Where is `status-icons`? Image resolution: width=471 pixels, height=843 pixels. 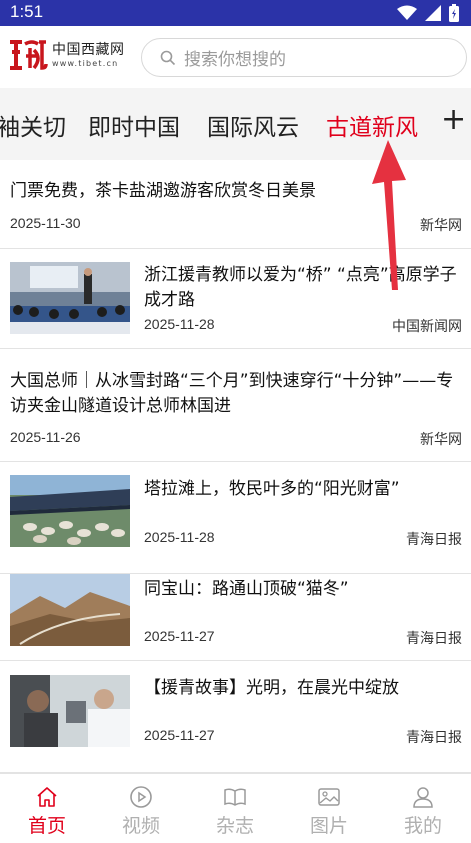 status-icons is located at coordinates (428, 13).